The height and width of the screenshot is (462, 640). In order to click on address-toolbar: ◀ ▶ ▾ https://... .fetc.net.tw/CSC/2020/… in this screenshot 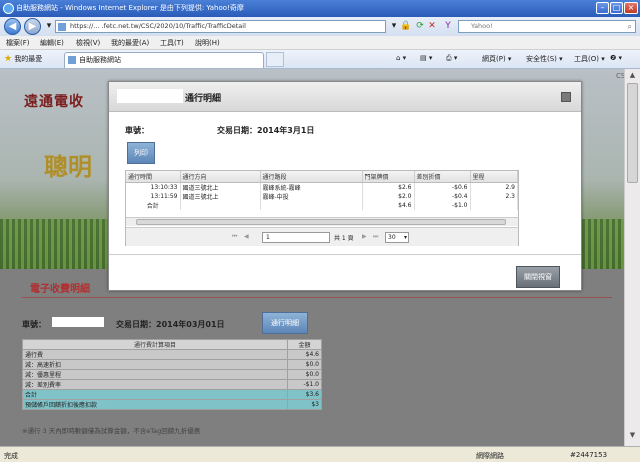, I will do `click(320, 26)`.